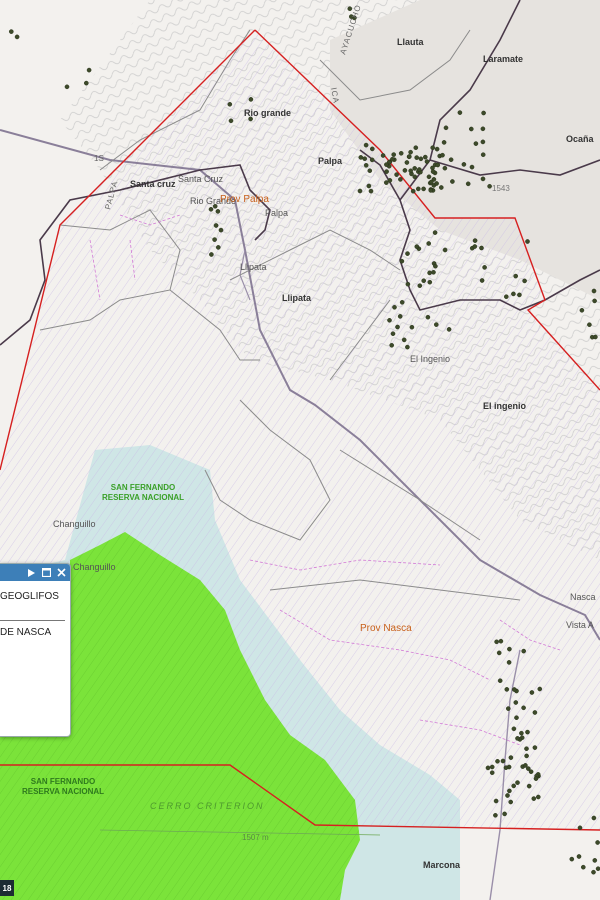 The image size is (600, 900). Describe the element at coordinates (31, 572) in the screenshot. I see `play-icon` at that location.